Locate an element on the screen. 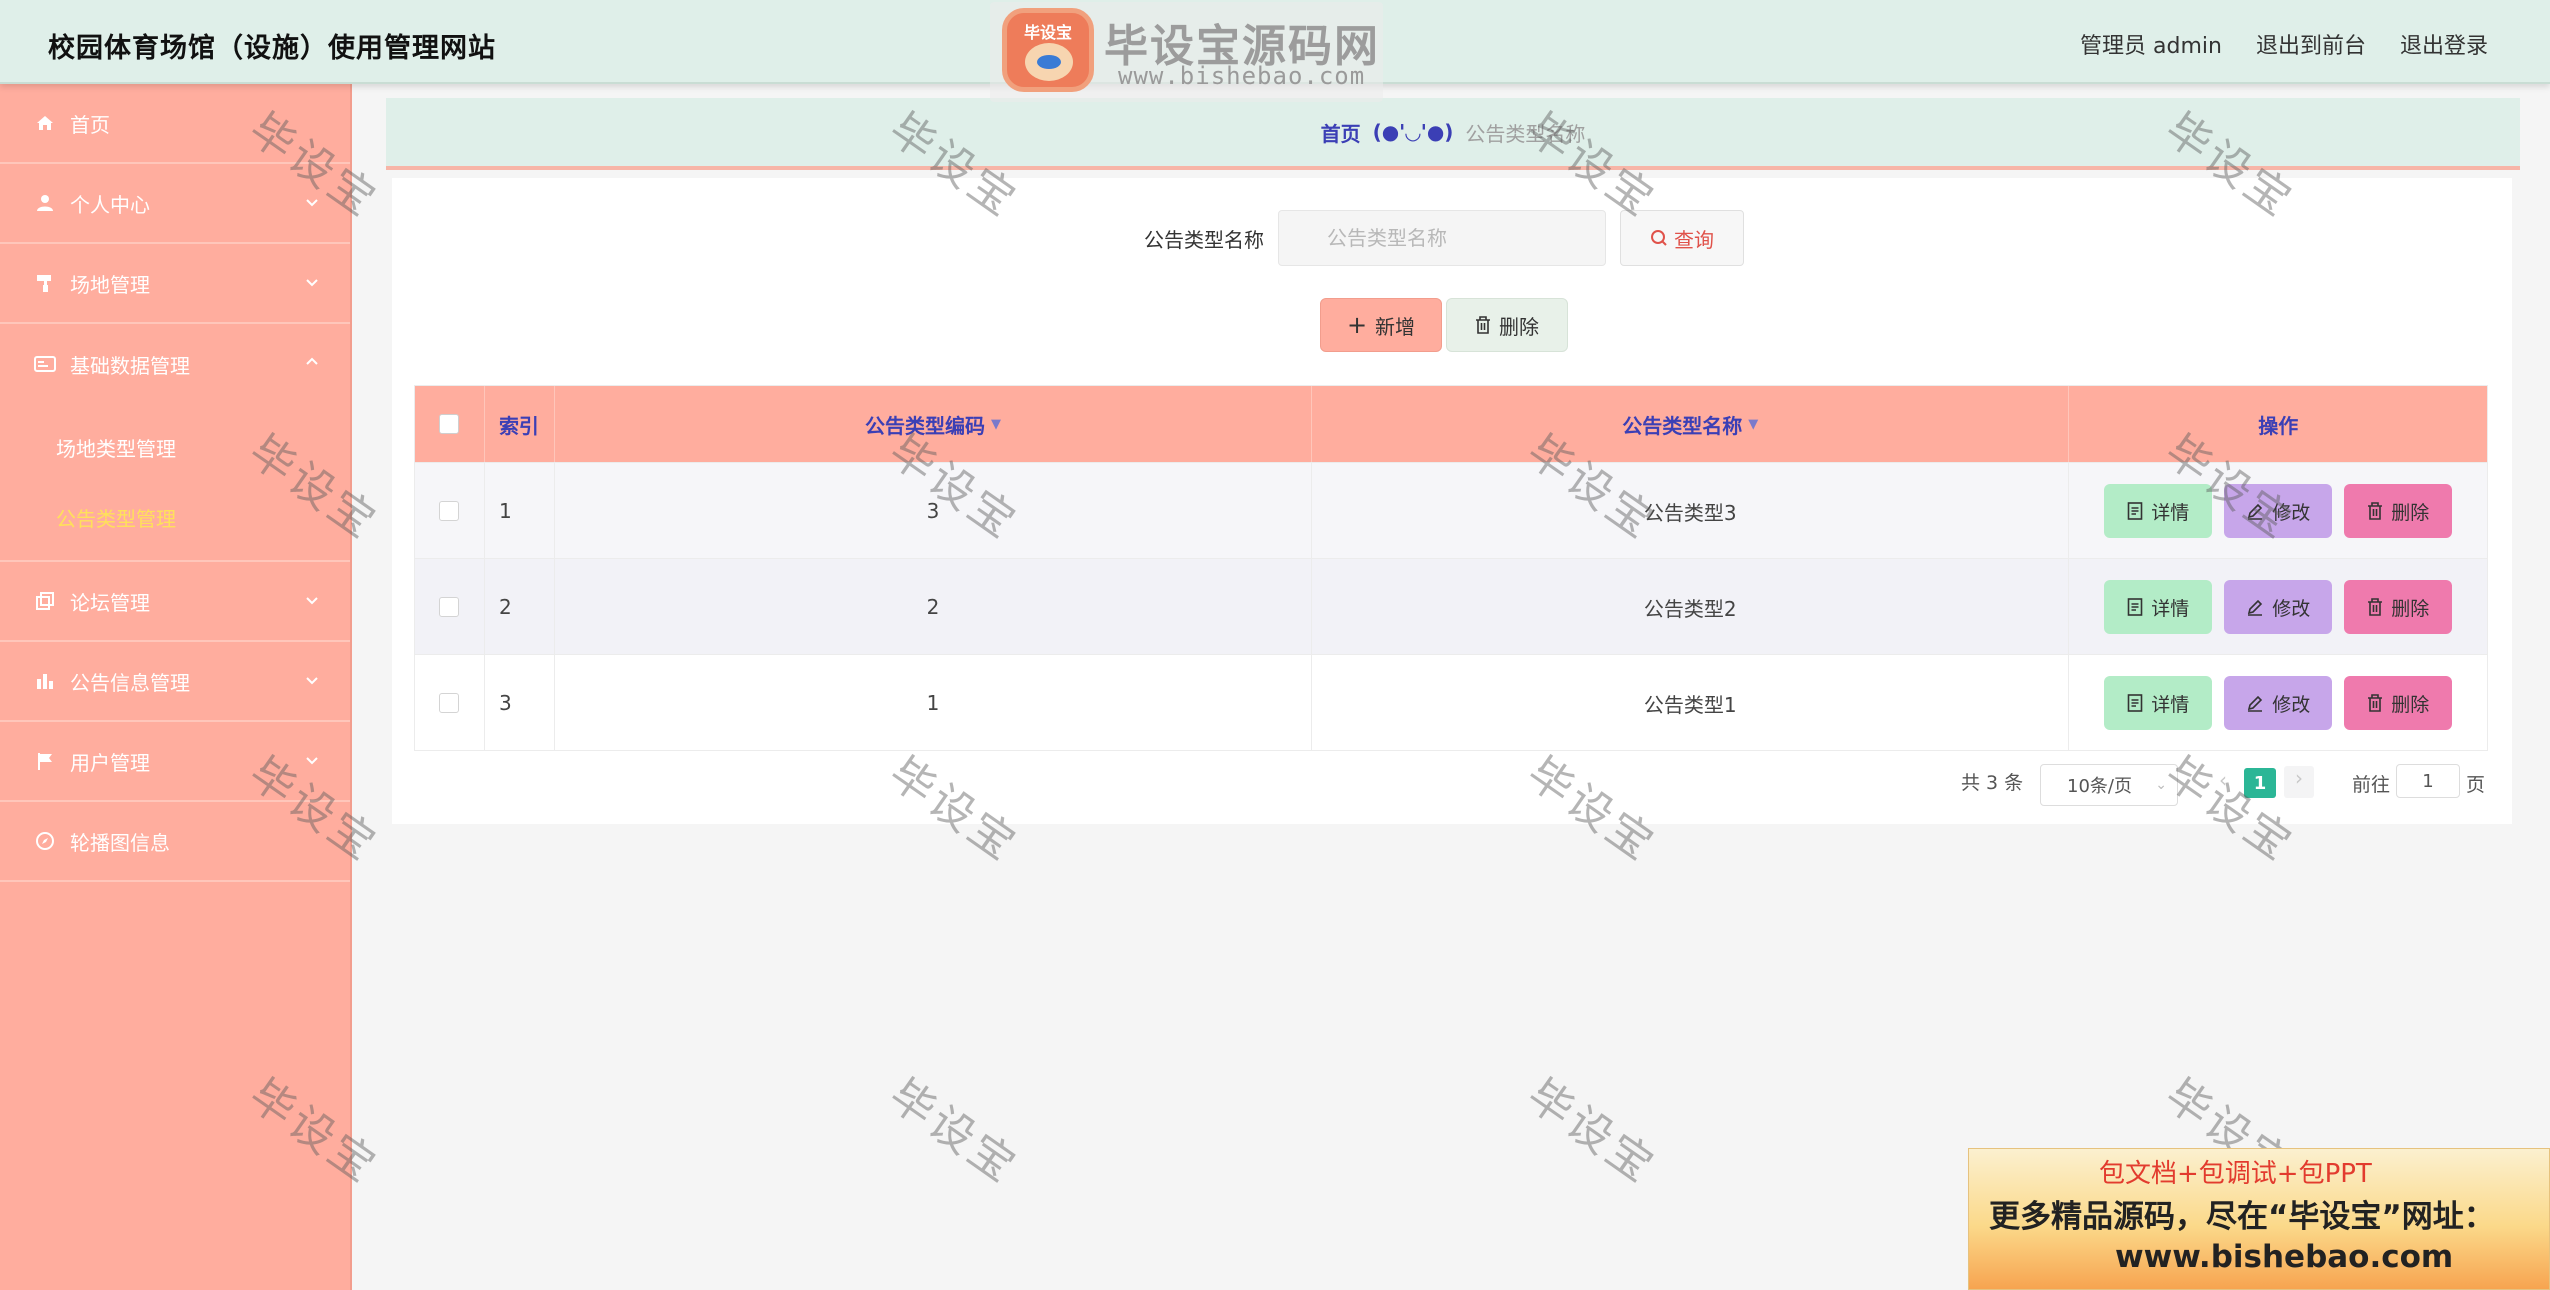 This screenshot has height=1290, width=2550. batch-delete-button: 删除 is located at coordinates (1507, 325).